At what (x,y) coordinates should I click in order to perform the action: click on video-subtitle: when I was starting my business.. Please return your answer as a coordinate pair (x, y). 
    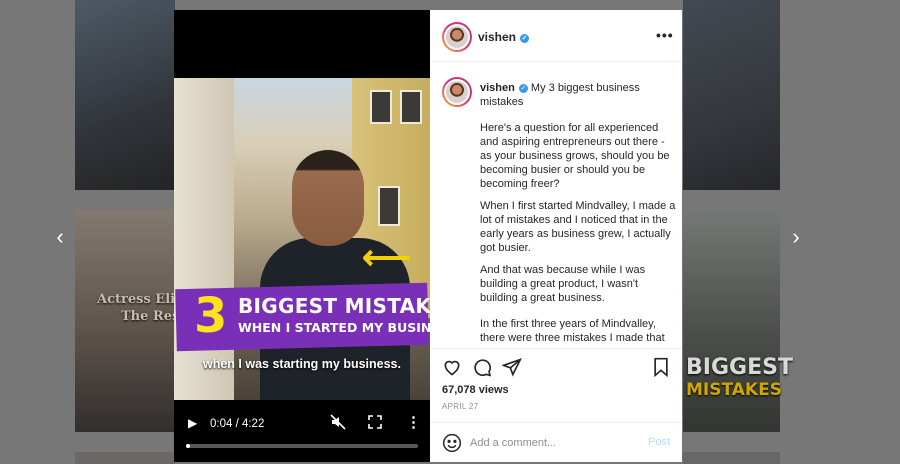
    Looking at the image, I should click on (302, 364).